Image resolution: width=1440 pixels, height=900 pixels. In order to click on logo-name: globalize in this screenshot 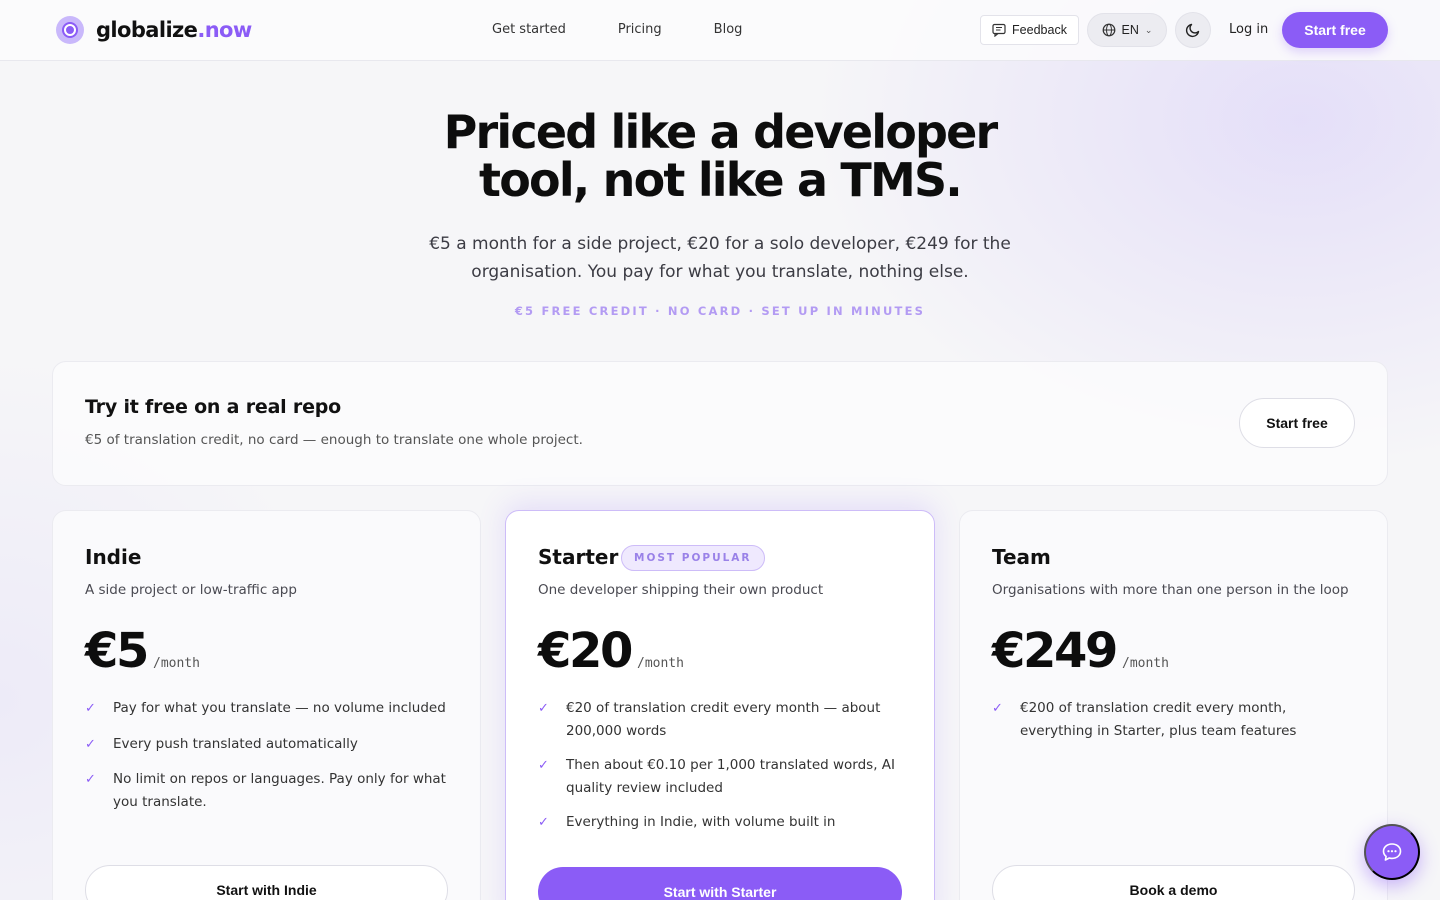, I will do `click(147, 30)`.